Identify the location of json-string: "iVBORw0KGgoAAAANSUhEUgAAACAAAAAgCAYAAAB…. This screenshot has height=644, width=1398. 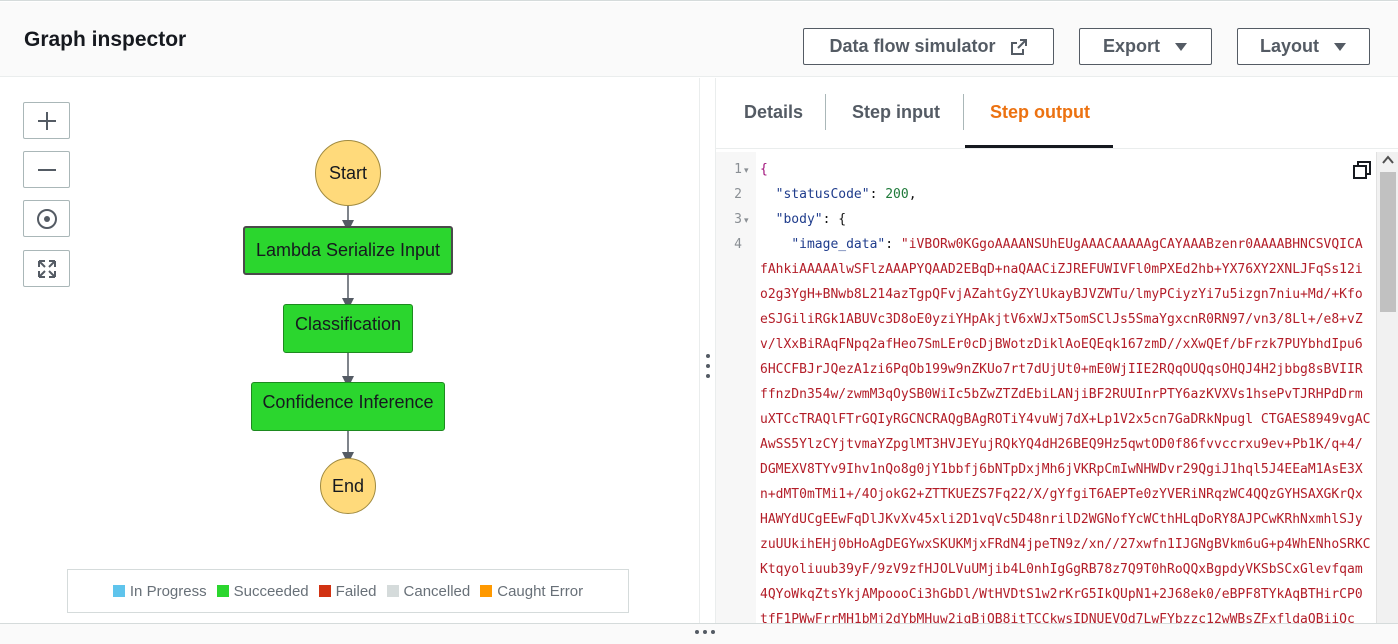
(1131, 244).